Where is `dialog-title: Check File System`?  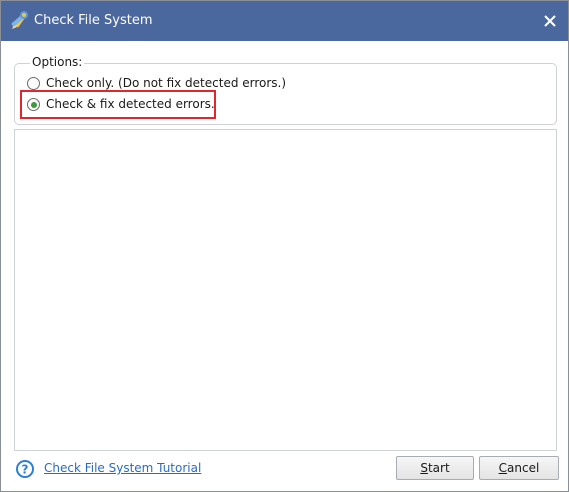 dialog-title: Check File System is located at coordinates (93, 20).